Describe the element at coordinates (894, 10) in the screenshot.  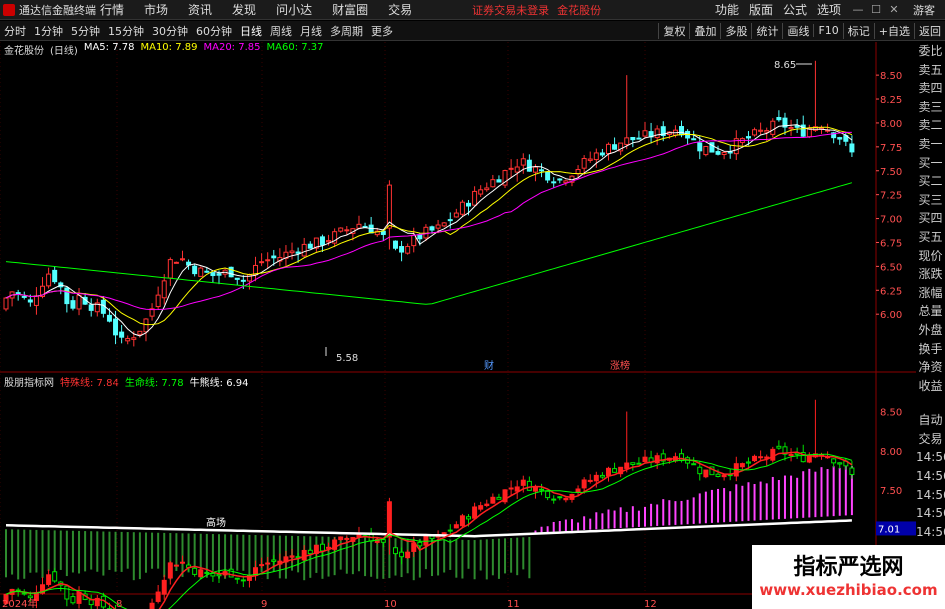
I see `close-icon: ✕` at that location.